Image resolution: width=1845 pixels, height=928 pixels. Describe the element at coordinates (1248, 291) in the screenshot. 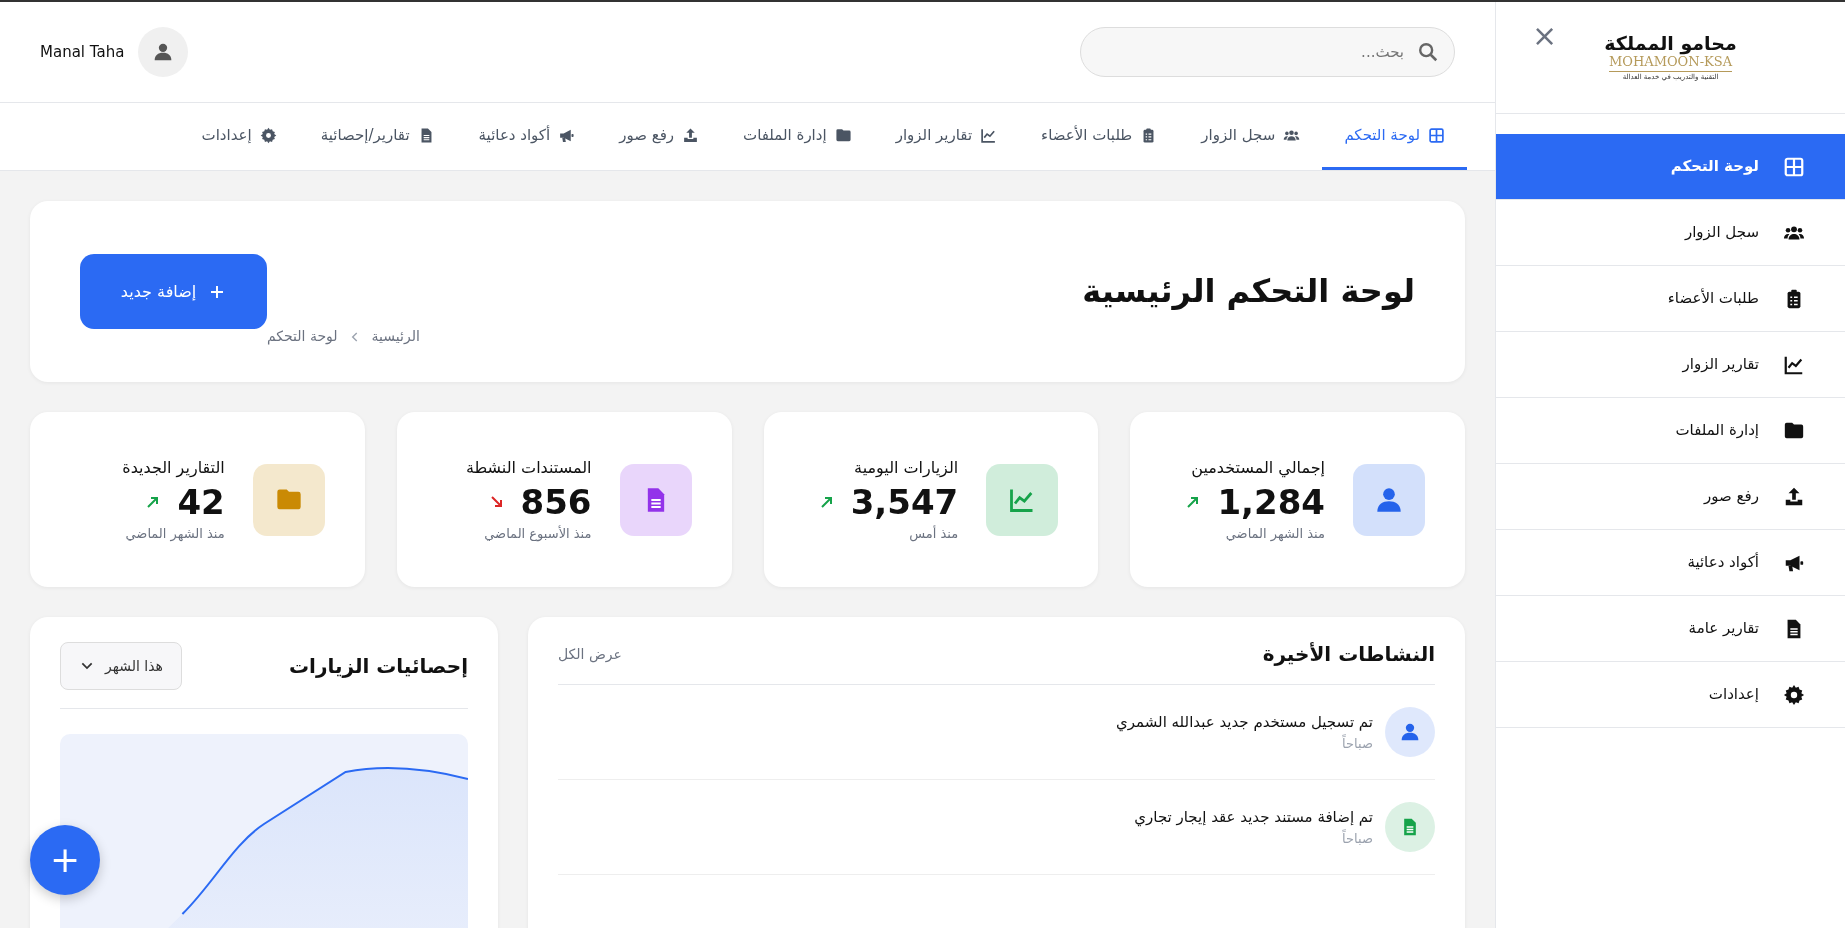

I see `page-title: لوحة التحكم الرئيسية` at that location.